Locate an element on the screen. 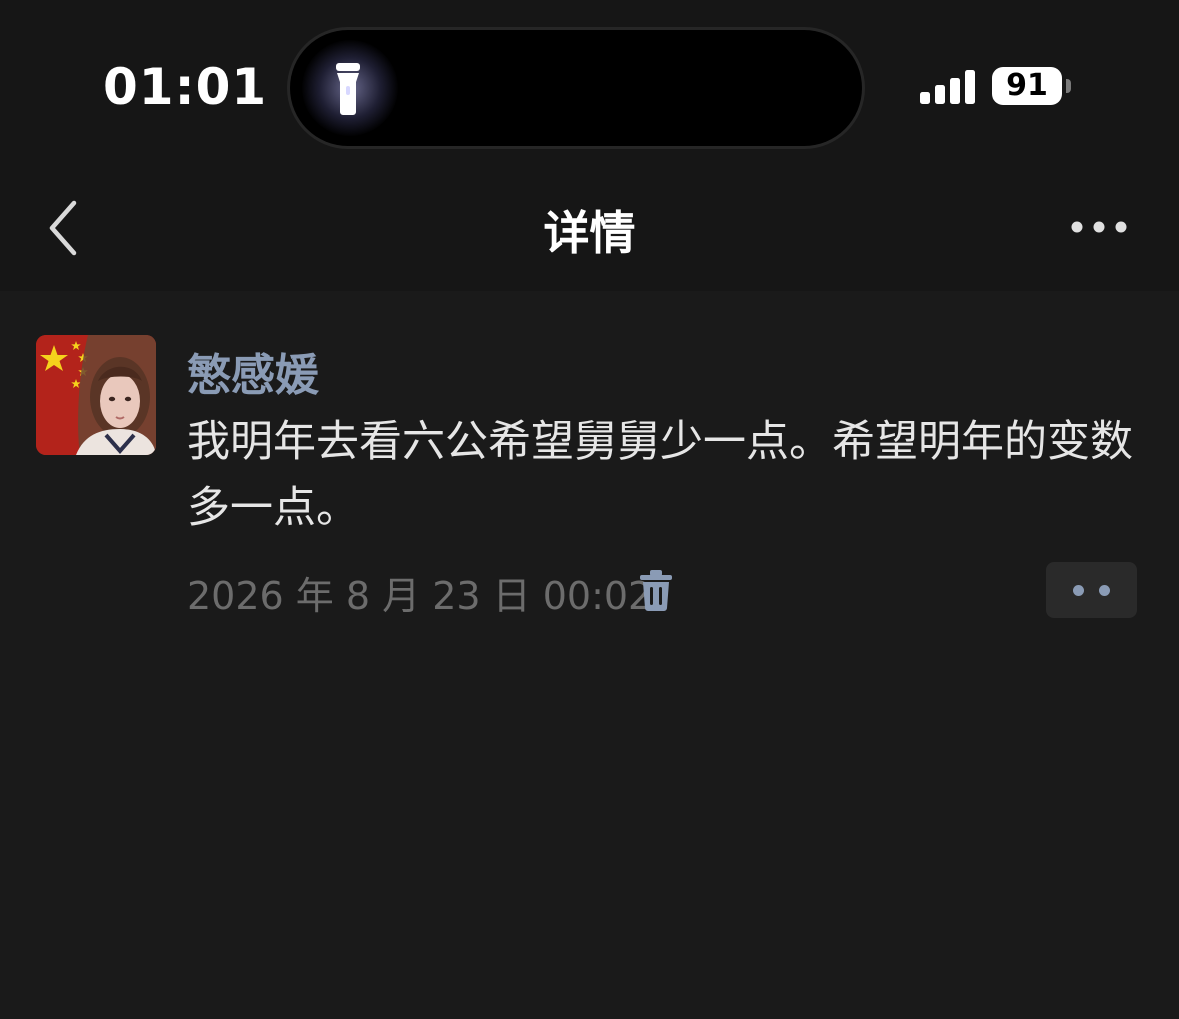 This screenshot has width=1179, height=1019. more-horizontal-icon is located at coordinates (1099, 227).